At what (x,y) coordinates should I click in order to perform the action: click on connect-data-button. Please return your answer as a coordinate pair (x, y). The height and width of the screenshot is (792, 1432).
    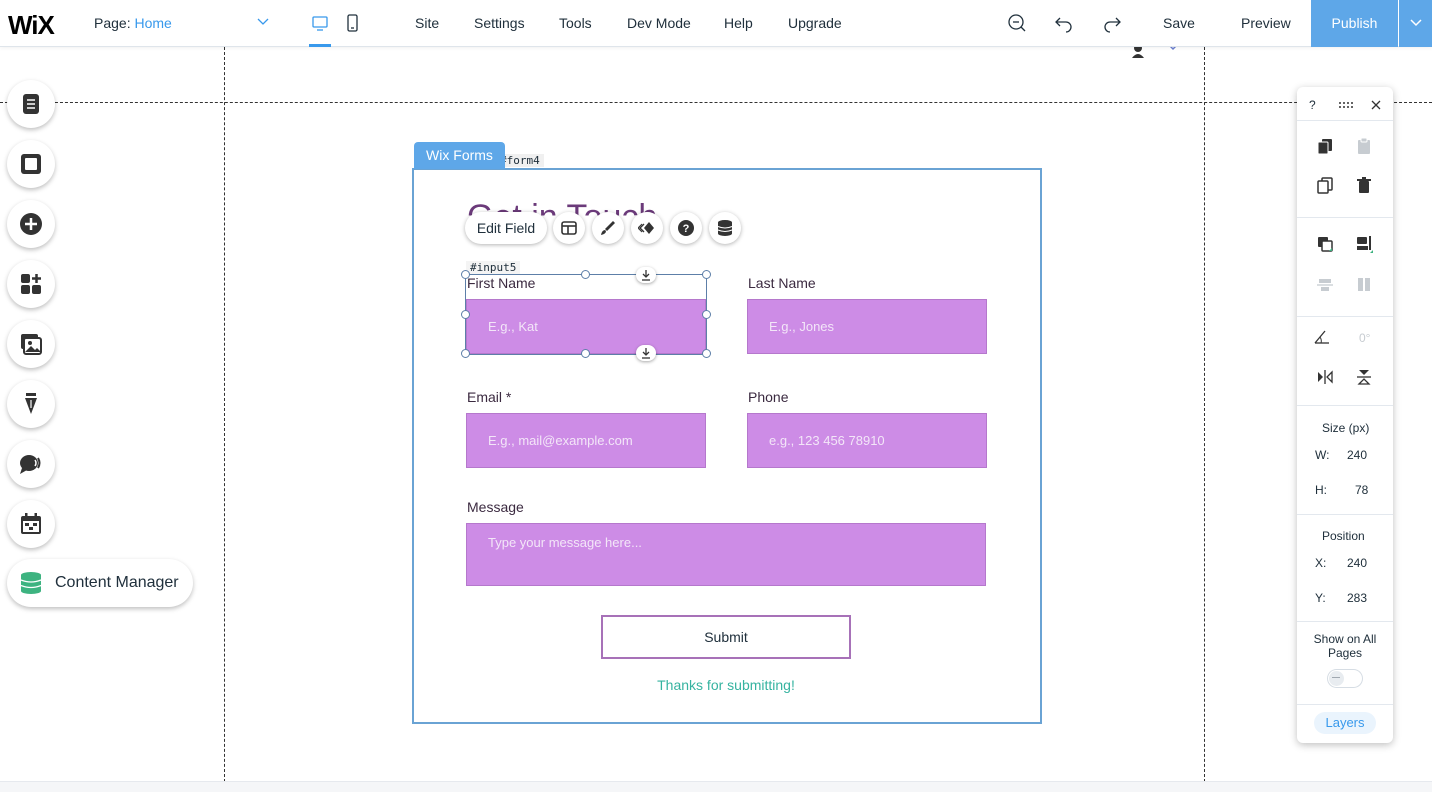
    Looking at the image, I should click on (725, 228).